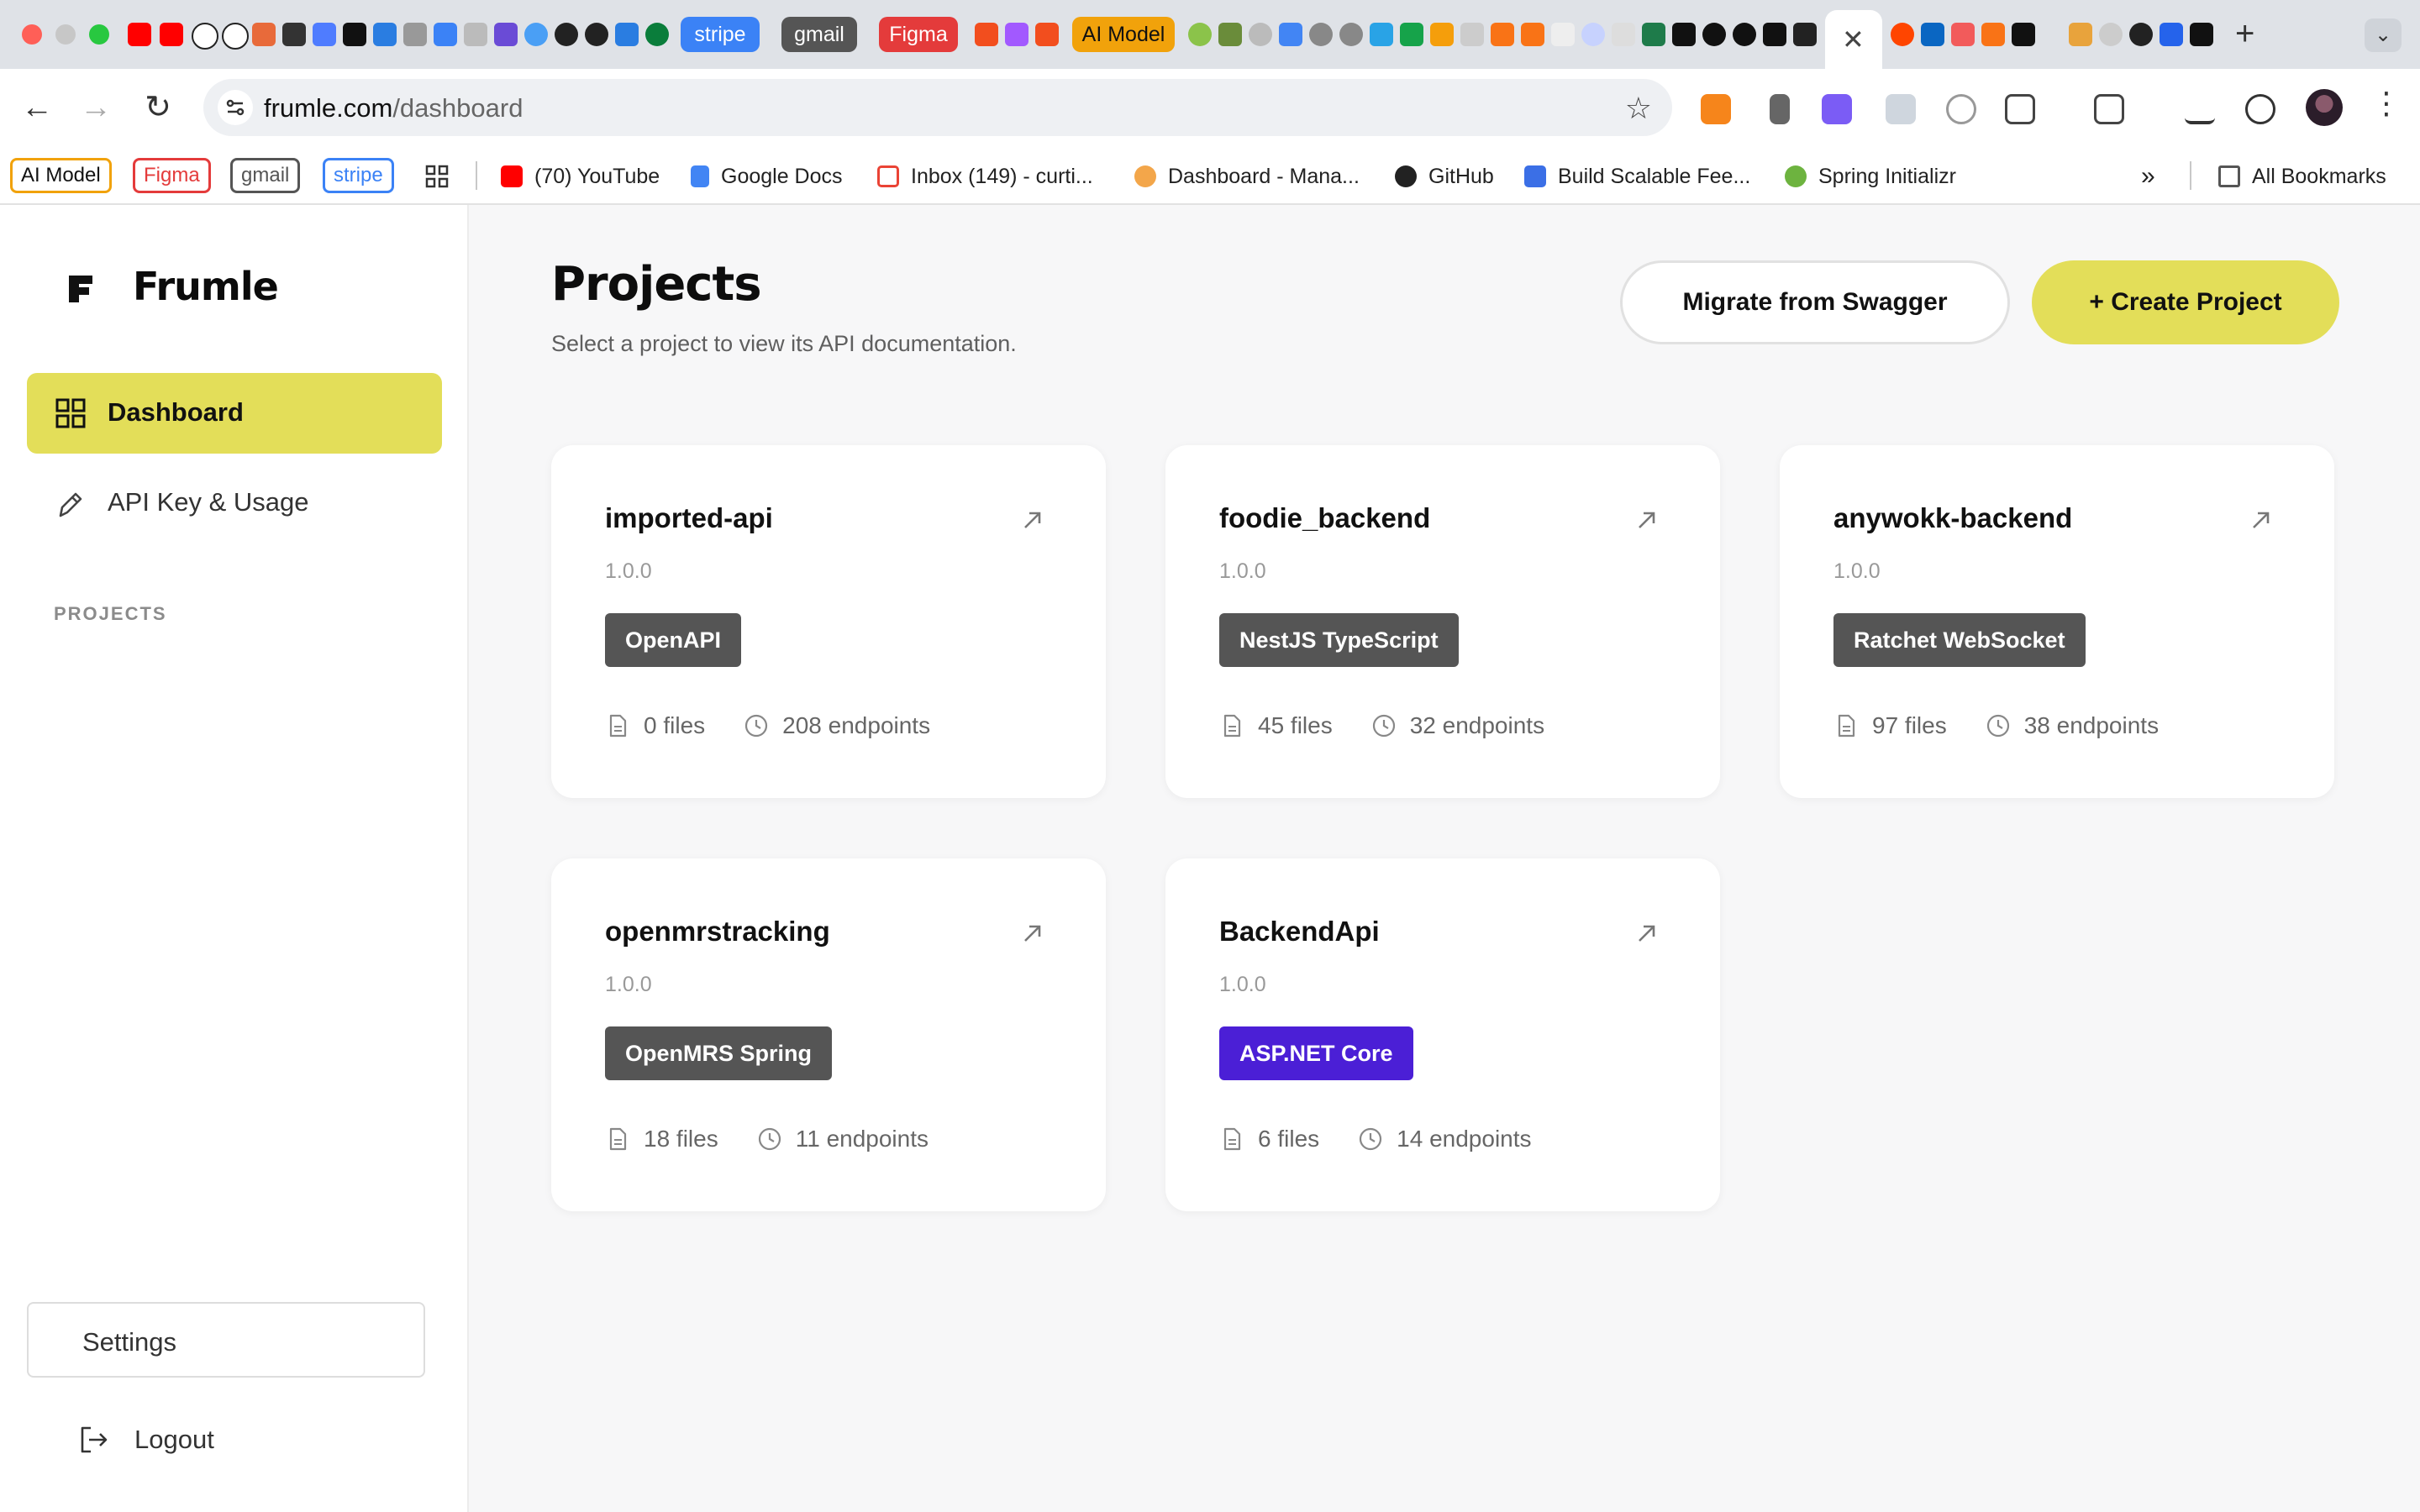 The height and width of the screenshot is (1512, 2420). What do you see at coordinates (359, 175) in the screenshot?
I see `bookmark-stripe: stripe` at bounding box center [359, 175].